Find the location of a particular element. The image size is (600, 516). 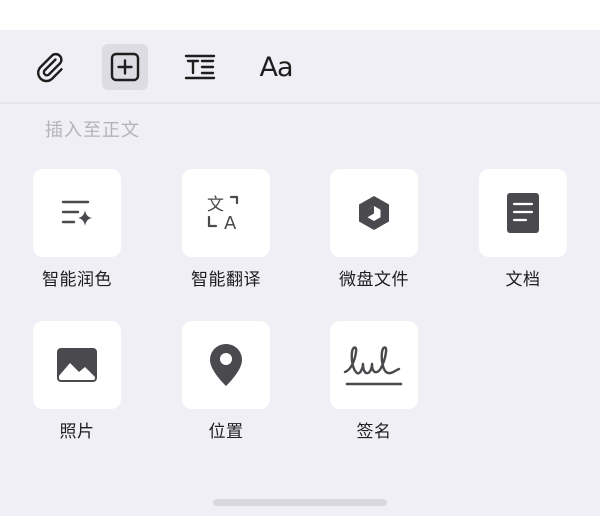

tile: 文 A is located at coordinates (226, 213).